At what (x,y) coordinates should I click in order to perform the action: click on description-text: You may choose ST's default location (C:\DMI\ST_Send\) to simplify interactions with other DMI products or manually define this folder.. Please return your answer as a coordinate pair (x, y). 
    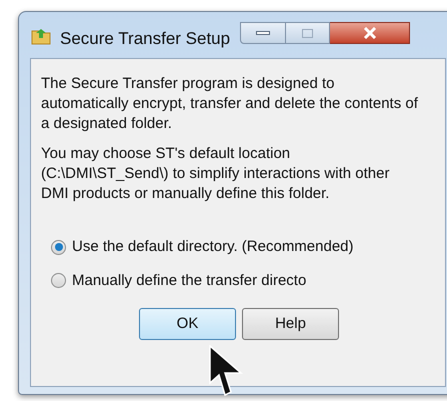
    Looking at the image, I should click on (215, 174).